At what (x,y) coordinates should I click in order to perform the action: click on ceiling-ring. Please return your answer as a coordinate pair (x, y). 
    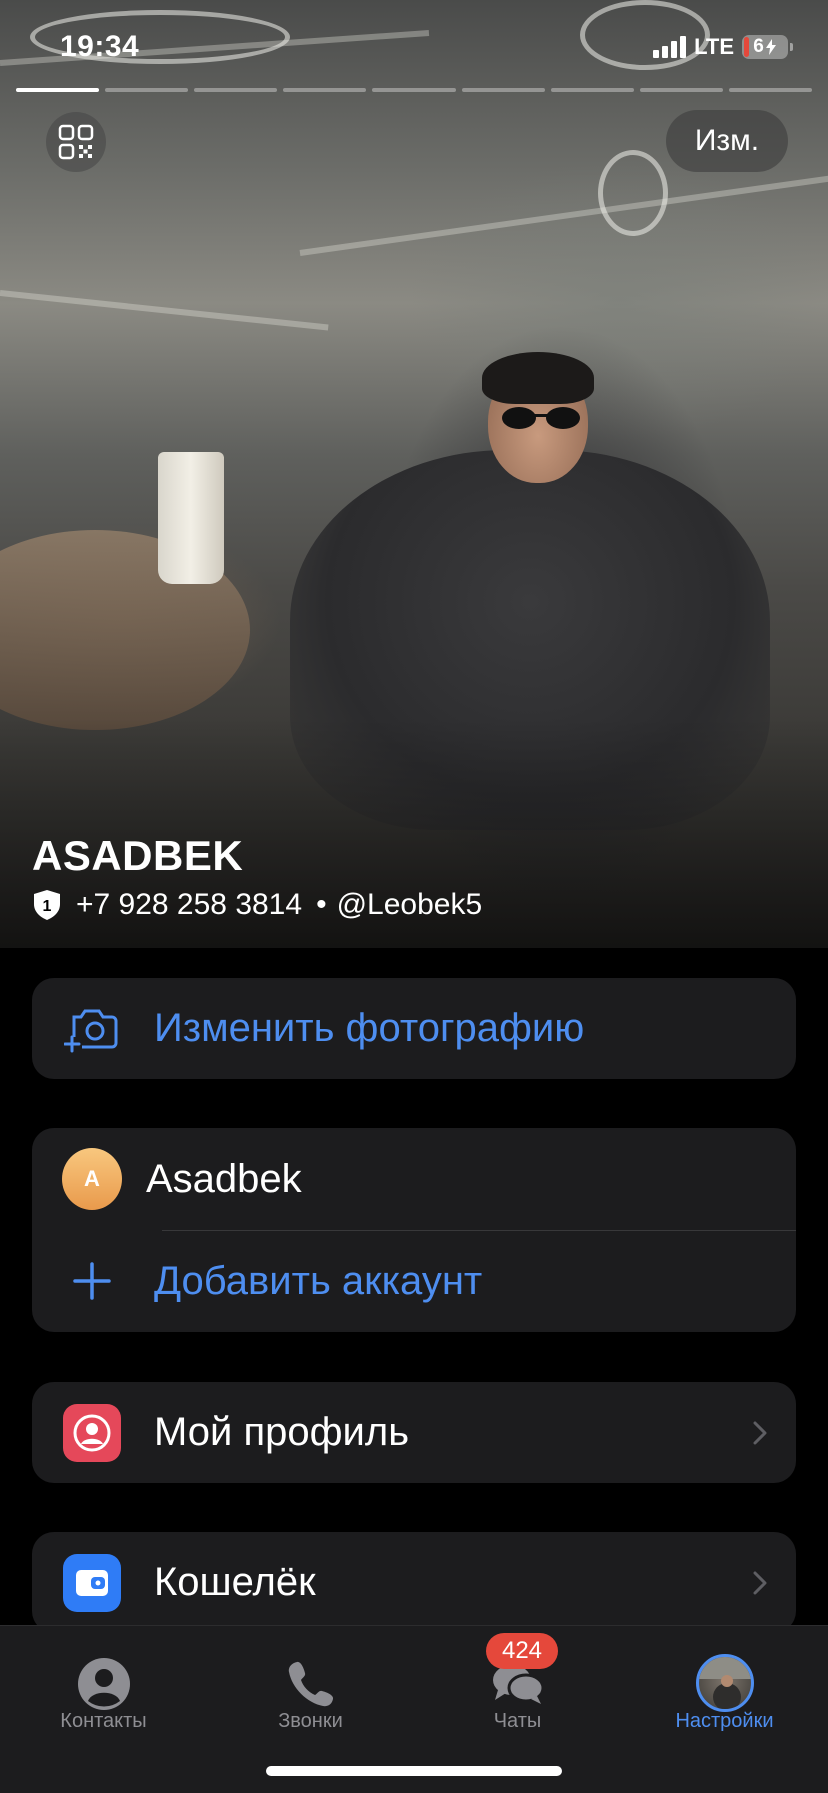
    Looking at the image, I should click on (633, 193).